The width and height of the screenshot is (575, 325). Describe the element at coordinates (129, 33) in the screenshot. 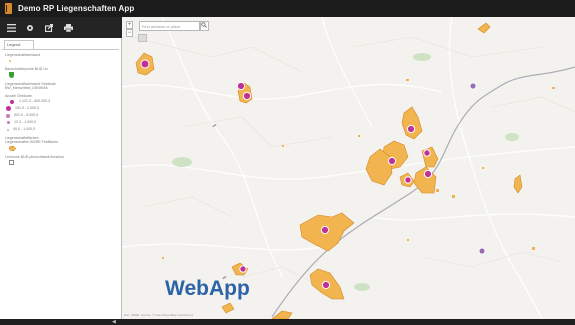

I see `zoom-out-button: −` at that location.